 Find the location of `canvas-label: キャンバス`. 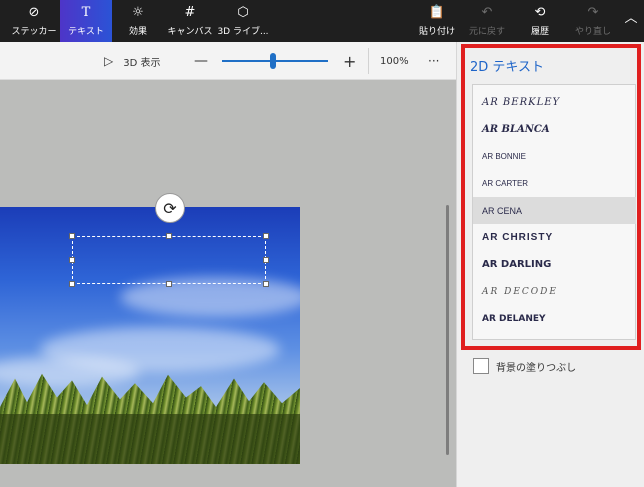

canvas-label: キャンバス is located at coordinates (190, 31).